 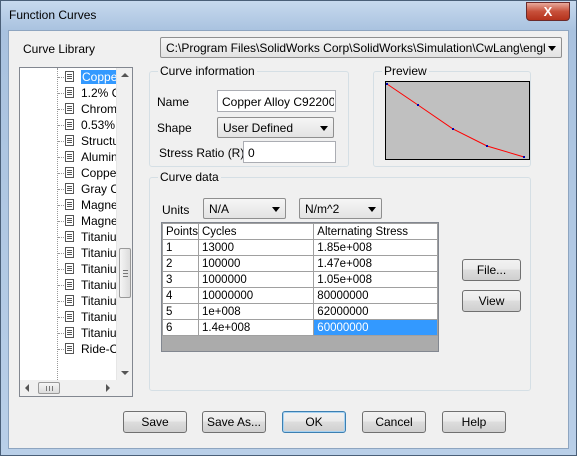 What do you see at coordinates (174, 128) in the screenshot?
I see `shape-label: Shape` at bounding box center [174, 128].